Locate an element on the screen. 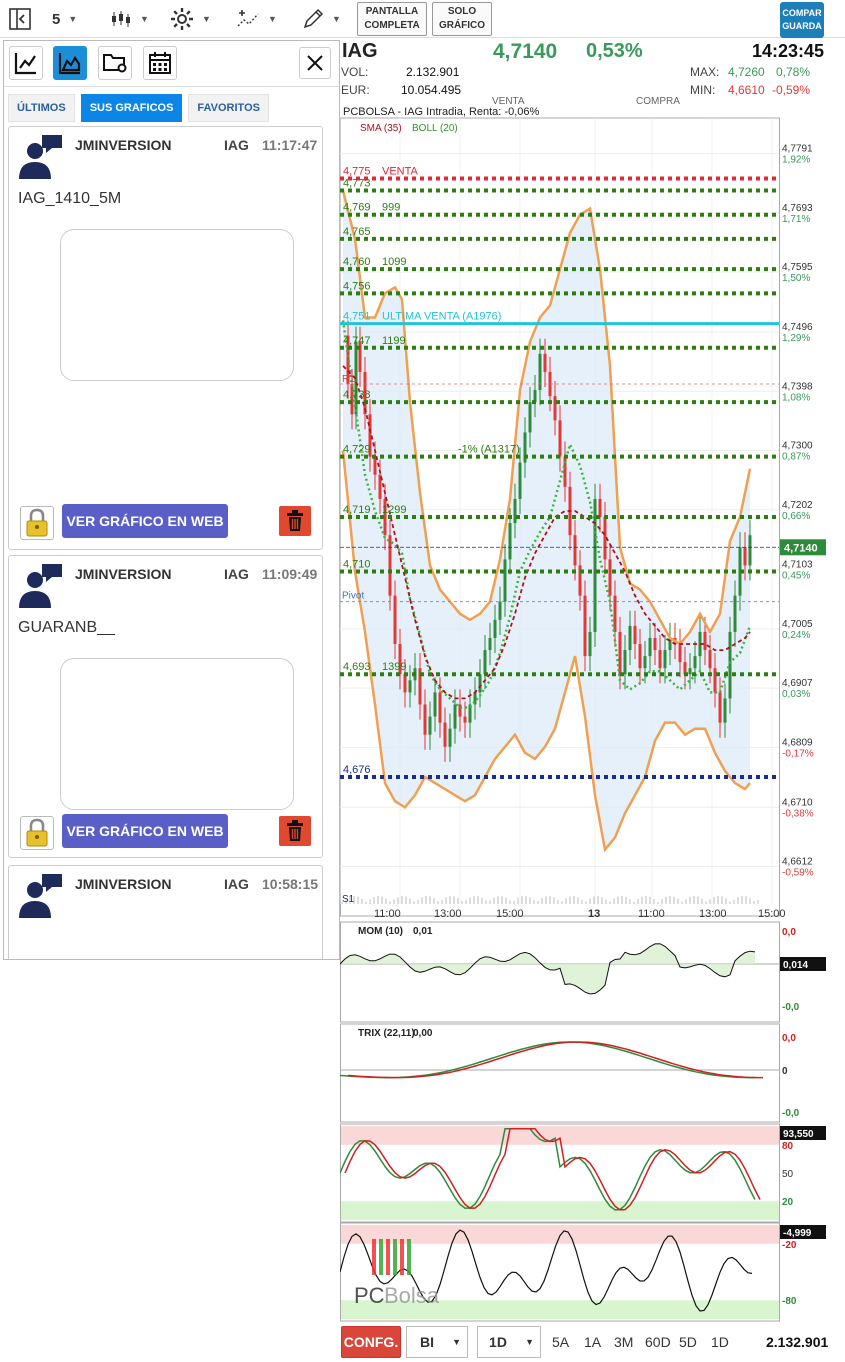 The width and height of the screenshot is (845, 1362). user-chat-icon is located at coordinates (40, 157).